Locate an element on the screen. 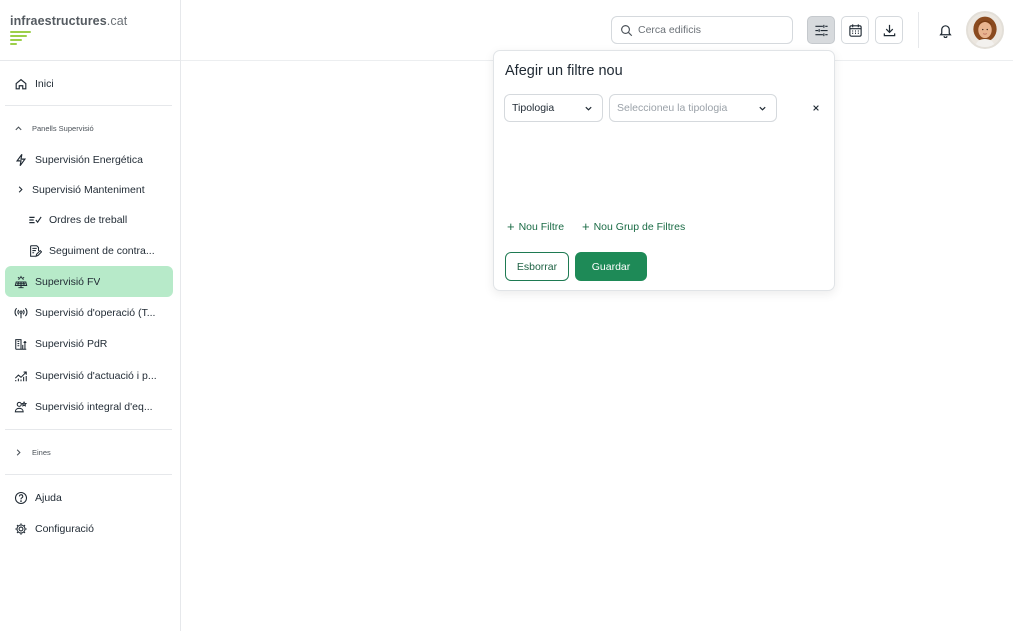 The image size is (1013, 631). sidebar-item-supervisio-manteniment: Supervisió Manteniment is located at coordinates (89, 189).